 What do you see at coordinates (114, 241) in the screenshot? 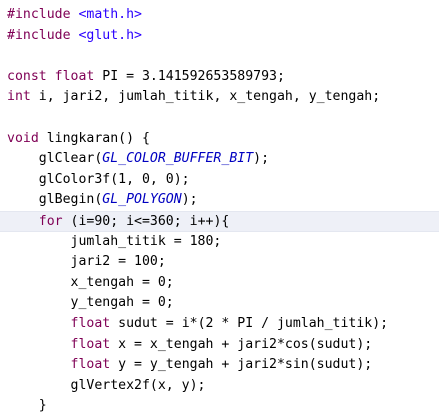
I see `code-token: jumlah_titik = 180;` at bounding box center [114, 241].